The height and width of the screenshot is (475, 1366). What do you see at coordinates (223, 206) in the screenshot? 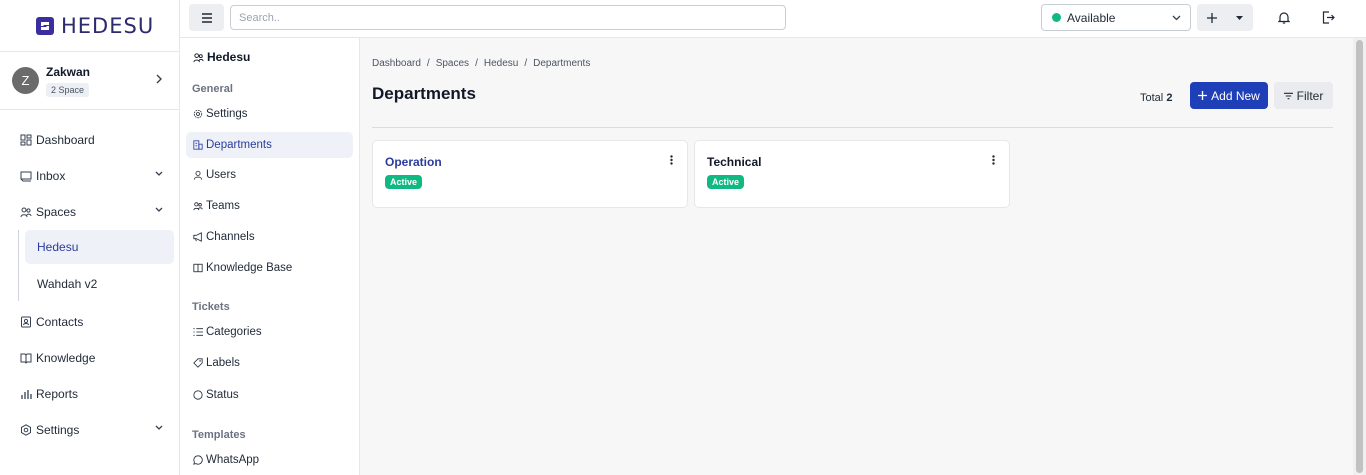
I see `subnav-label-teams: Teams` at bounding box center [223, 206].